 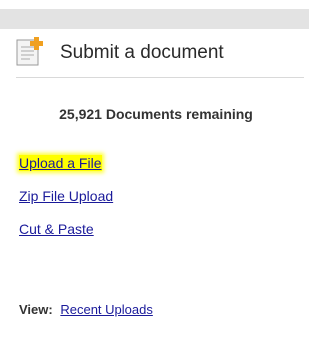 What do you see at coordinates (56, 229) in the screenshot?
I see `cut-and-paste-link: Cut & Paste` at bounding box center [56, 229].